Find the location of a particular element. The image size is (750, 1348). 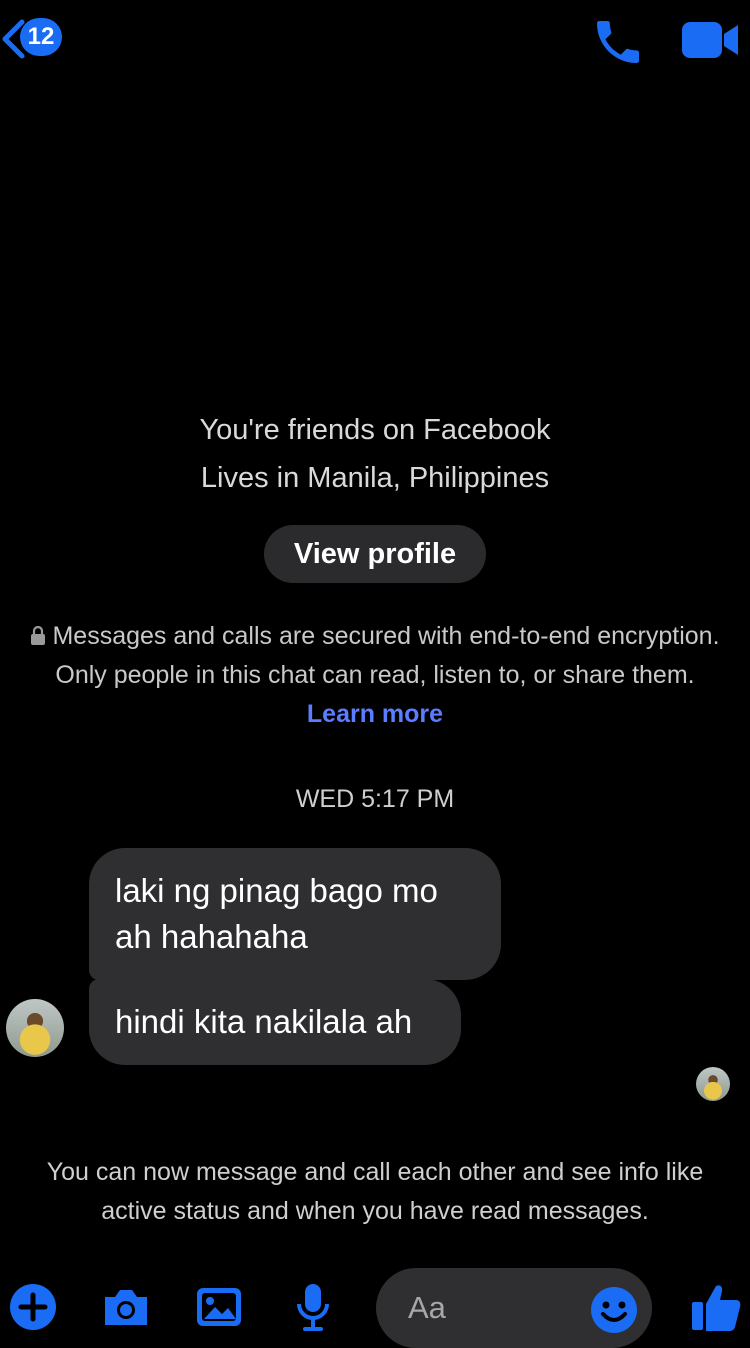

more-actions-button is located at coordinates (33, 1307).